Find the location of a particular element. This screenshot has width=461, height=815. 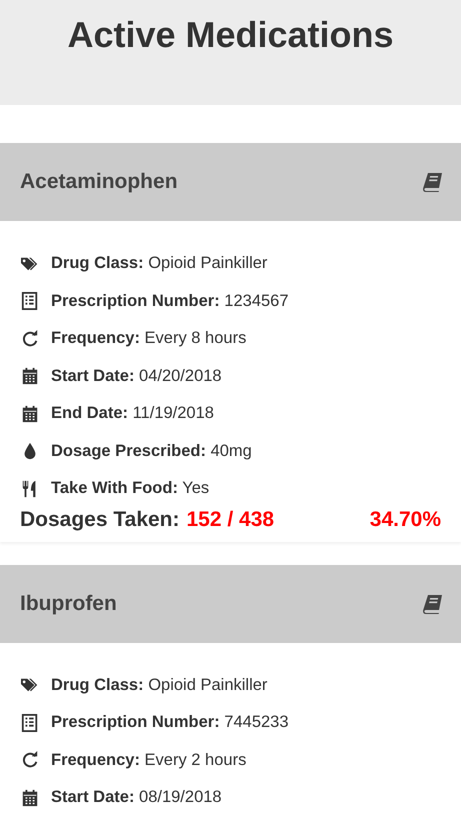

field-text: End Date: 11/19/2018 is located at coordinates (132, 414).